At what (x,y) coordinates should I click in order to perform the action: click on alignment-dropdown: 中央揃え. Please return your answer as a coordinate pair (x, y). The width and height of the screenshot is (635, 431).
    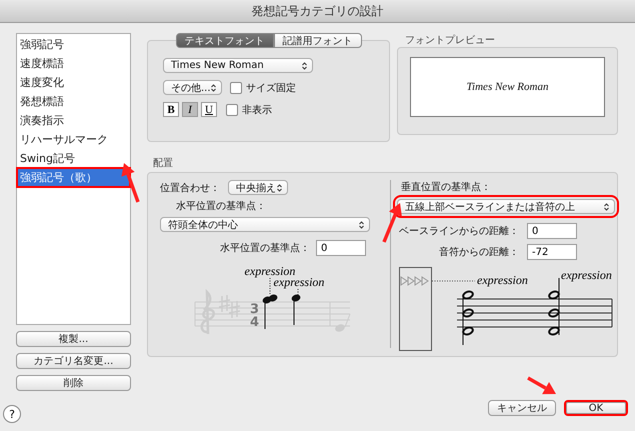
    Looking at the image, I should click on (258, 187).